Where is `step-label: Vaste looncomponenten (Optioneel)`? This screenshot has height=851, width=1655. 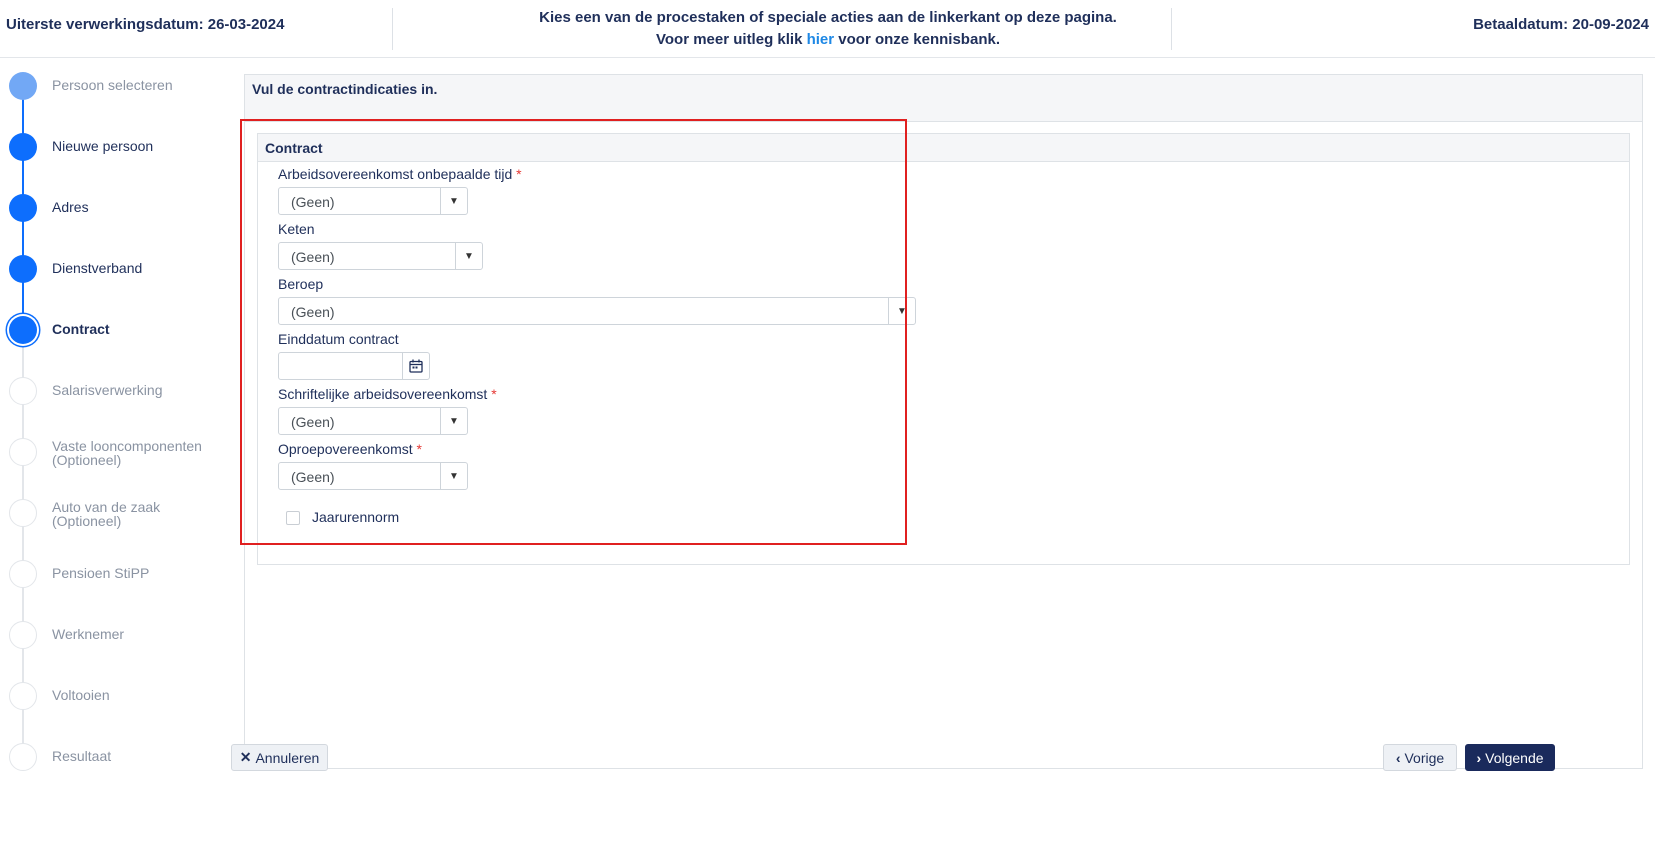
step-label: Vaste looncomponenten (Optioneel) is located at coordinates (127, 453).